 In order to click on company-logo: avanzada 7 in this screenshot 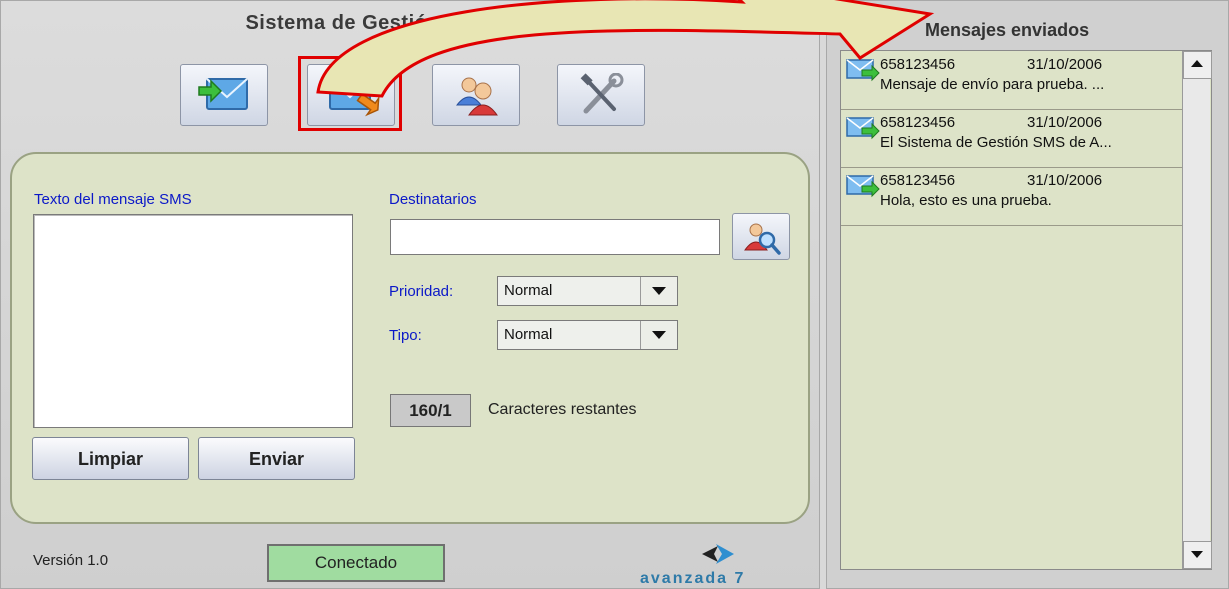, I will do `click(693, 578)`.